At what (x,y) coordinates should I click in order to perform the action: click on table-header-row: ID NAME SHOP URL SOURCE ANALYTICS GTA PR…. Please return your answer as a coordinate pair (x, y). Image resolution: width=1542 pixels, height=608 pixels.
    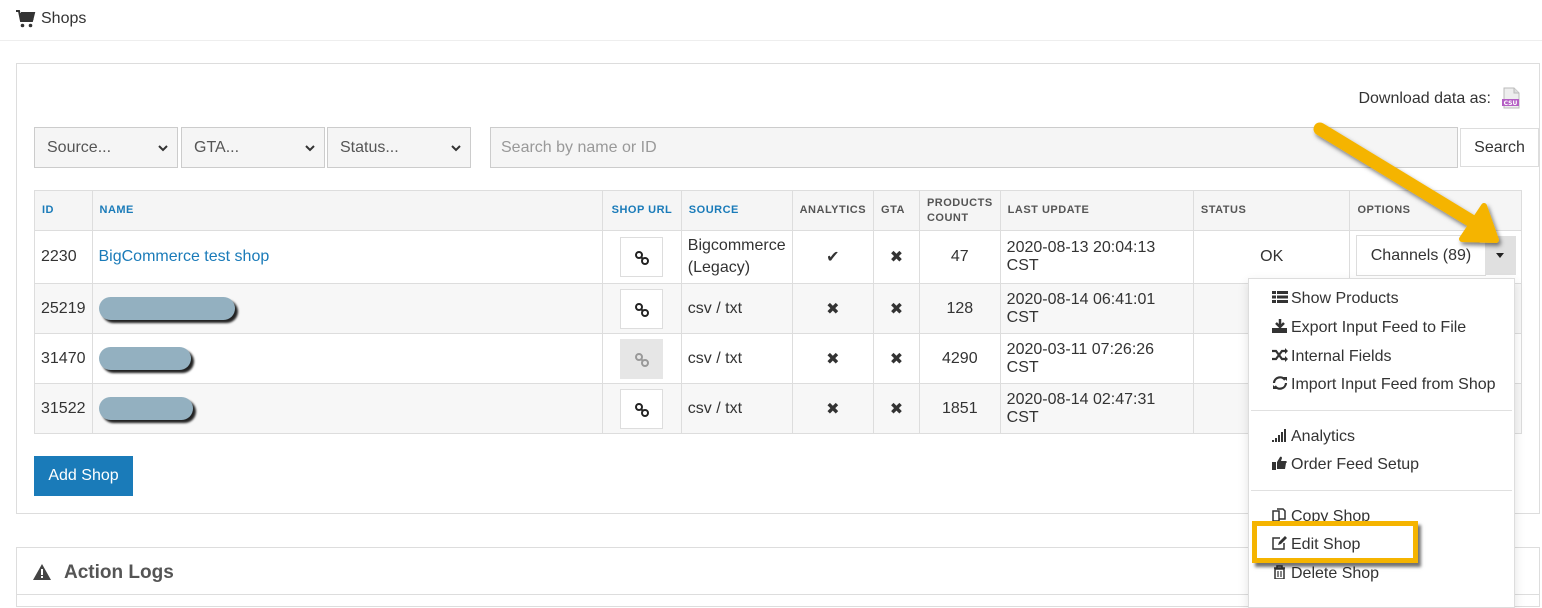
    Looking at the image, I should click on (778, 210).